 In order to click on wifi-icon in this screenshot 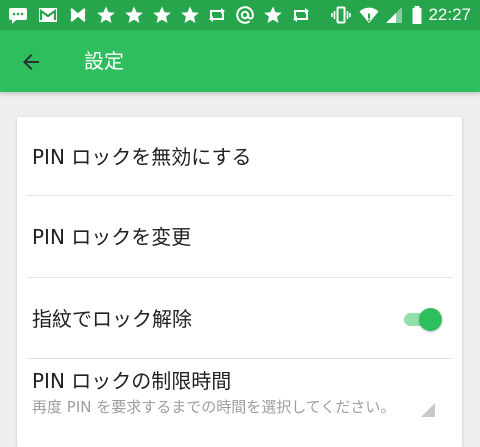, I will do `click(369, 15)`.